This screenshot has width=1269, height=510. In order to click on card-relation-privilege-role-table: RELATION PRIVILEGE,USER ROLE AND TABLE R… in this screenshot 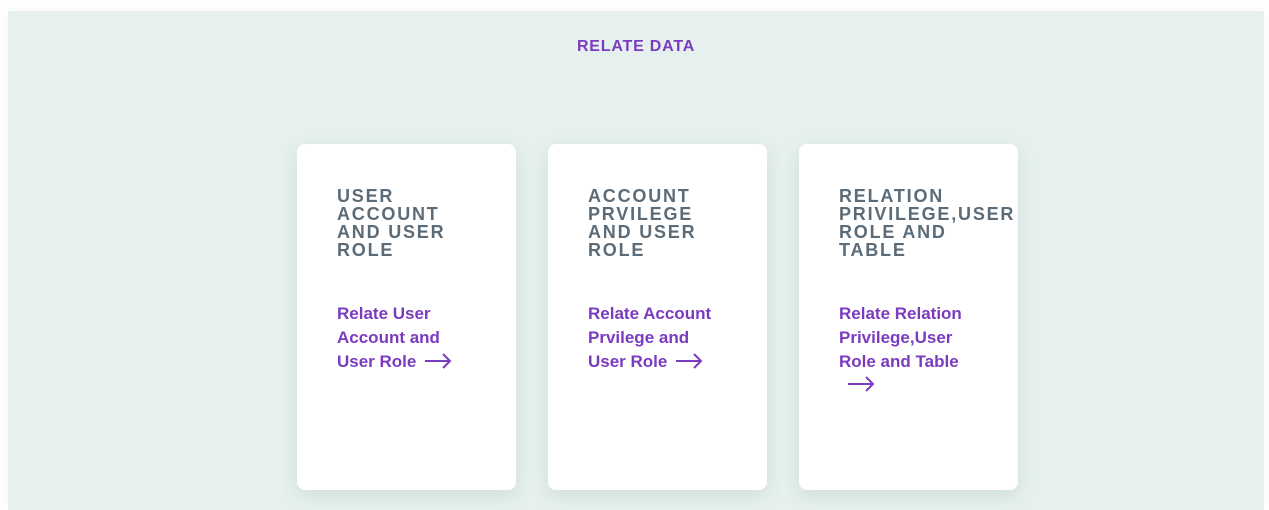, I will do `click(908, 317)`.